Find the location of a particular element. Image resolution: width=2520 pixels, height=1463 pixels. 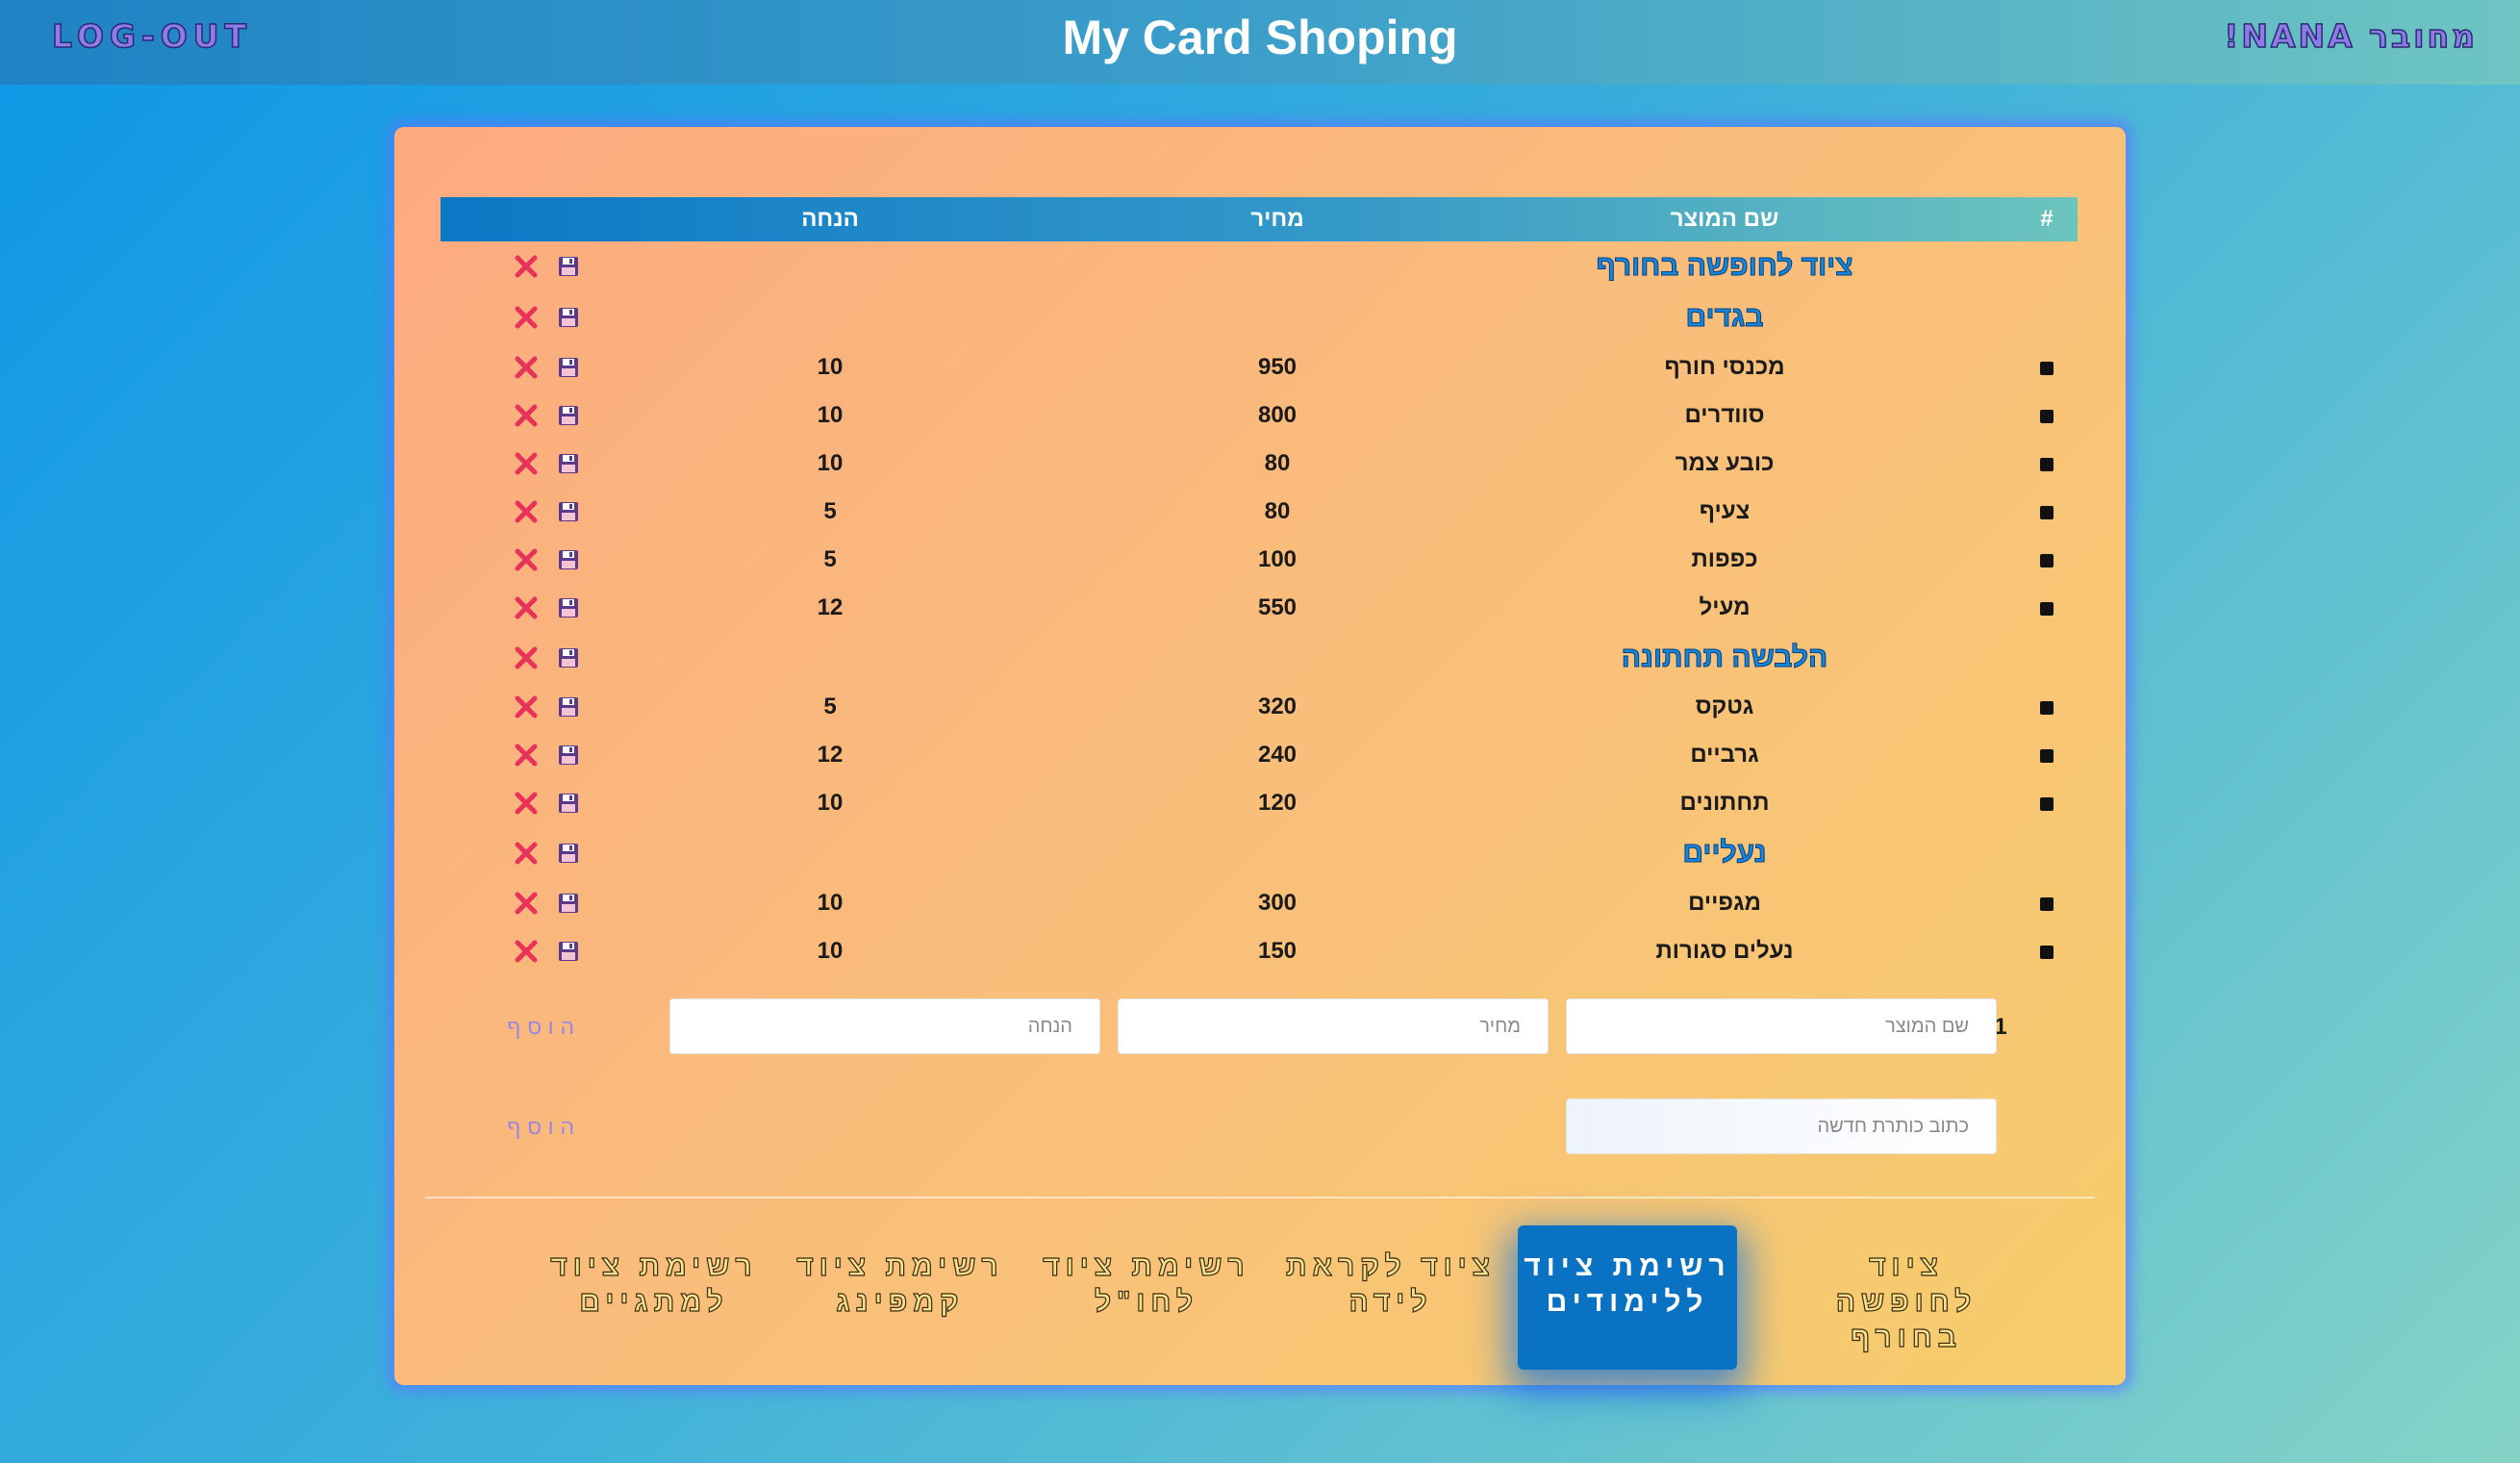

category-title: הלבשה תחתונה is located at coordinates (1725, 658).